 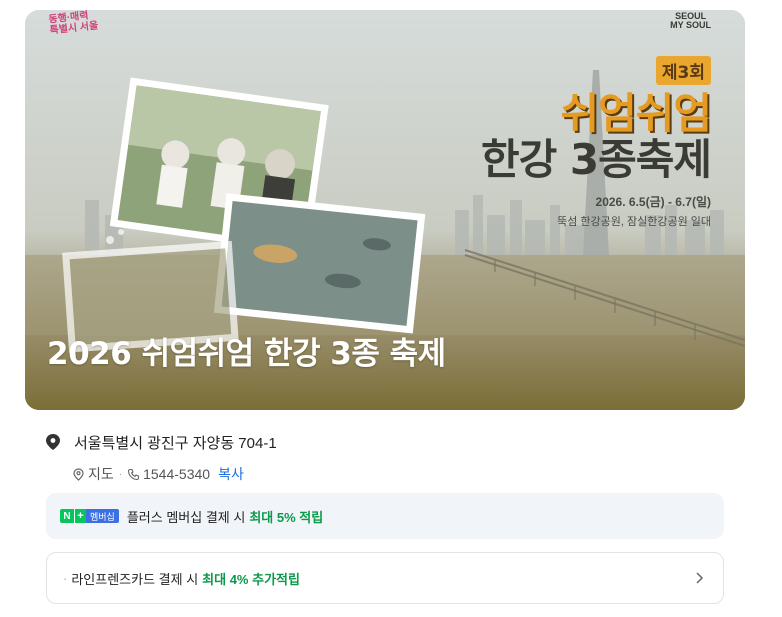 What do you see at coordinates (385, 578) in the screenshot?
I see `card-offer-row: · 라인프렌즈카드 결제 시 최대 4% 추가적립` at bounding box center [385, 578].